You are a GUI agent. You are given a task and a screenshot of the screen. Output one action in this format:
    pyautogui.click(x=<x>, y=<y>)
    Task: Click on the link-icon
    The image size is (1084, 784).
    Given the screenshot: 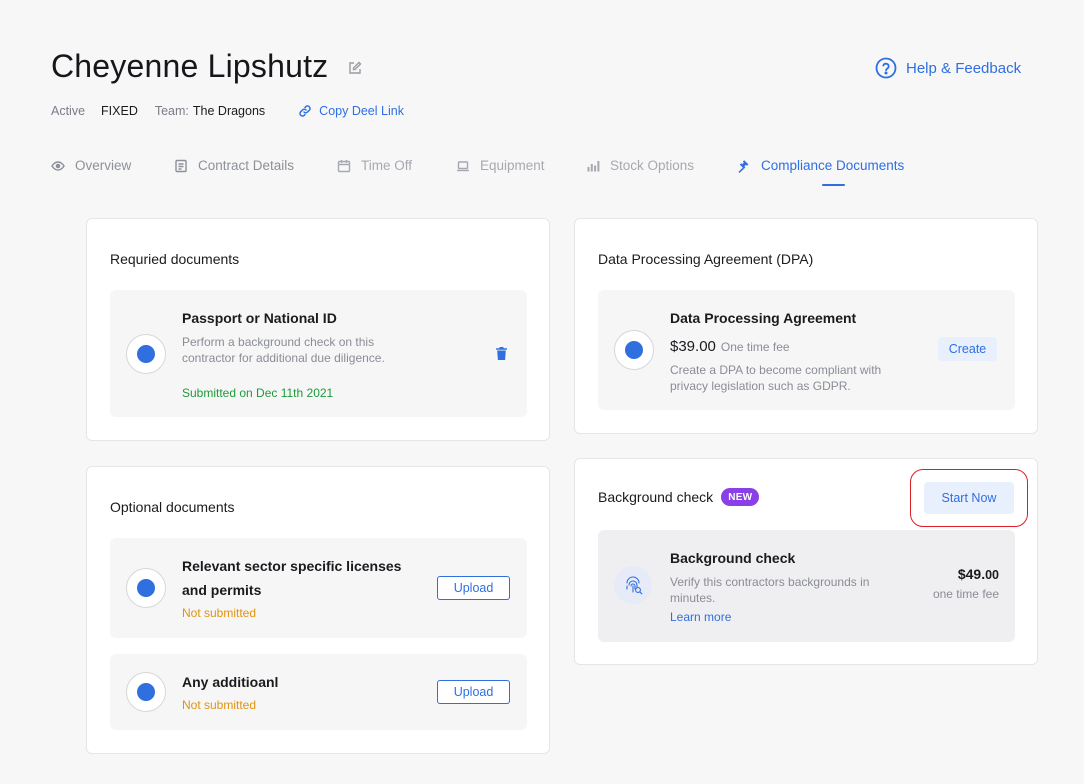 What is the action you would take?
    pyautogui.click(x=305, y=111)
    